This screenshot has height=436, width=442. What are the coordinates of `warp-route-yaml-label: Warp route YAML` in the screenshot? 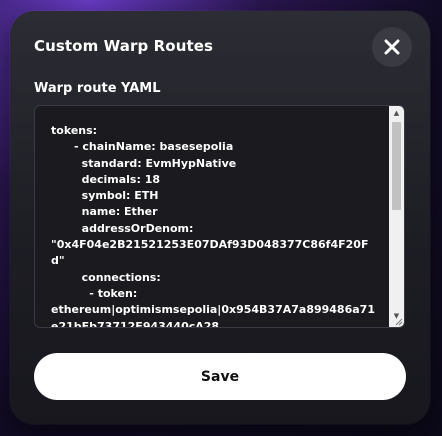 It's located at (97, 88).